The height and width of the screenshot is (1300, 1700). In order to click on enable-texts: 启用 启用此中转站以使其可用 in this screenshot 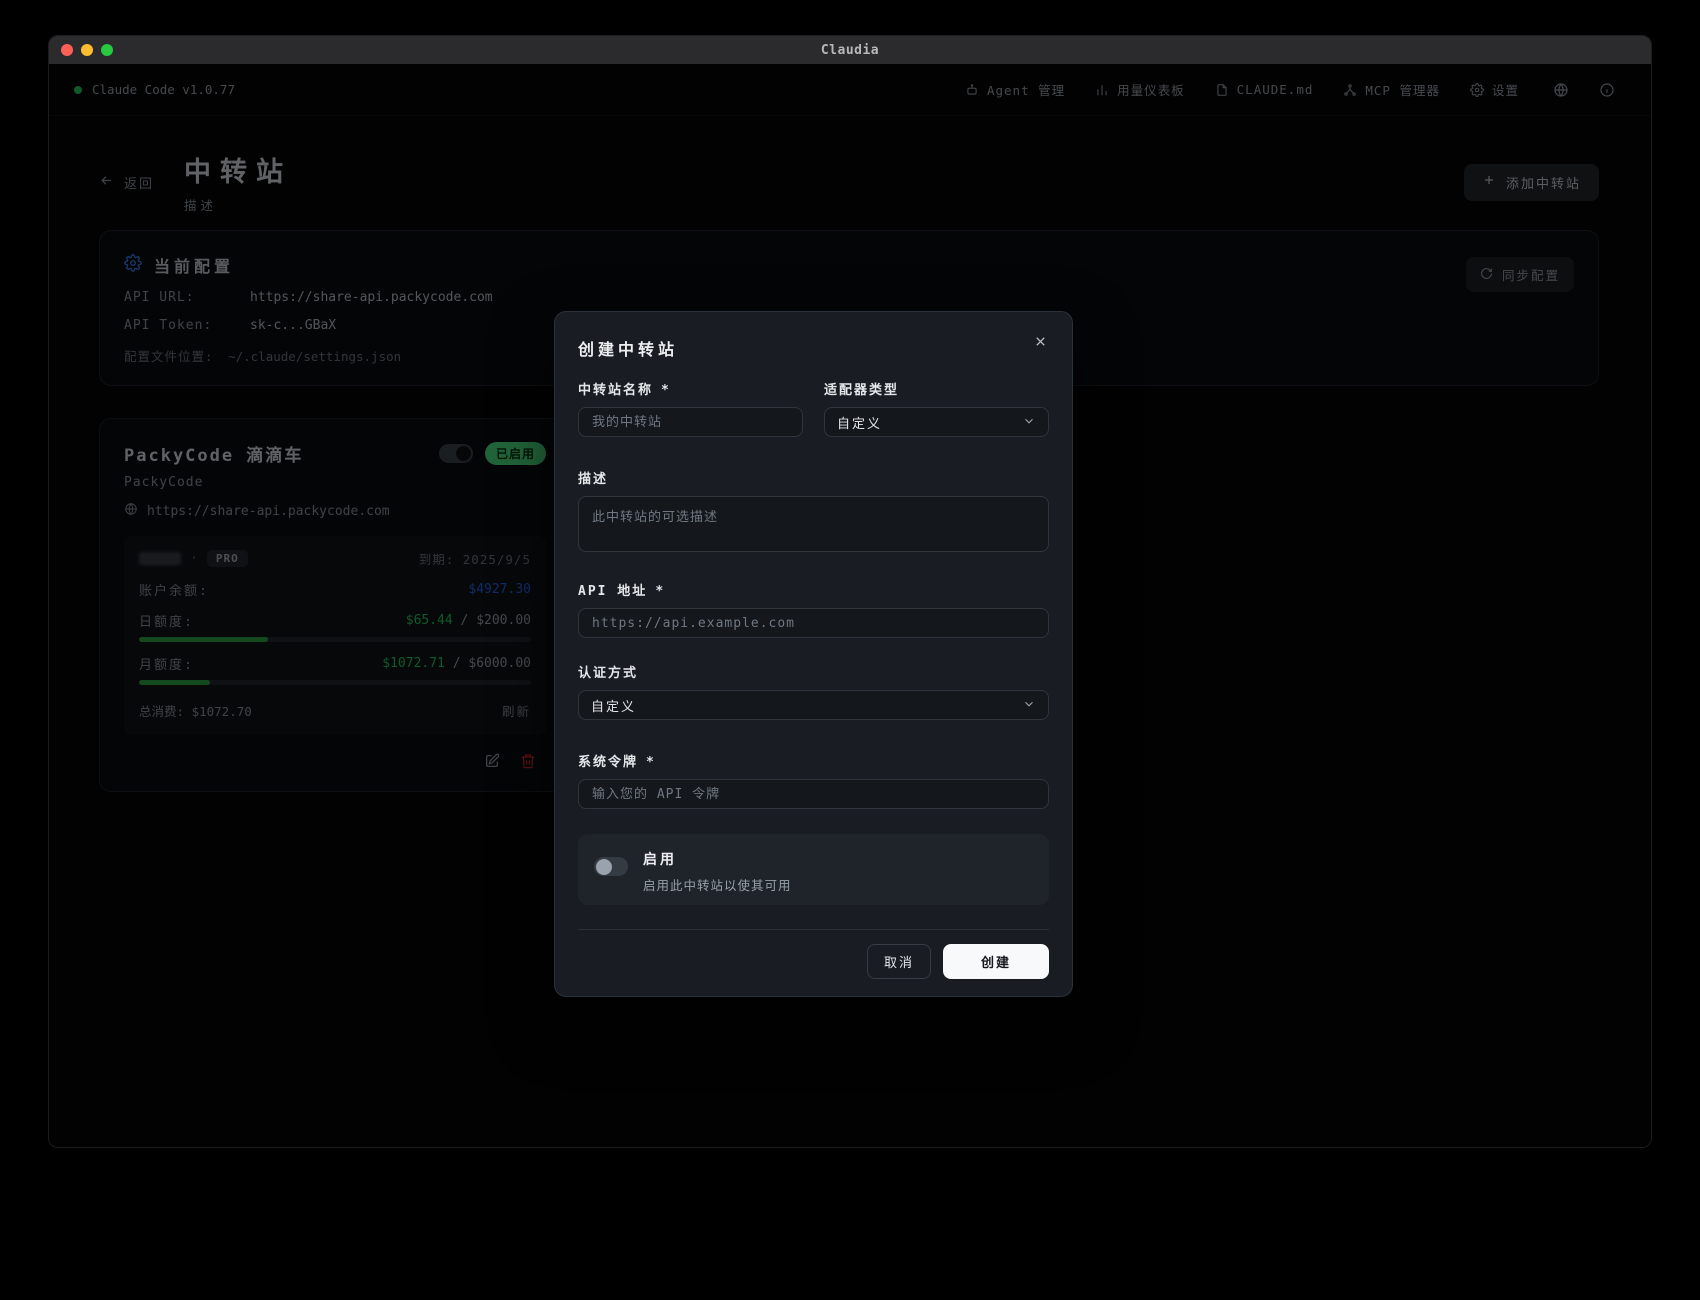, I will do `click(717, 871)`.